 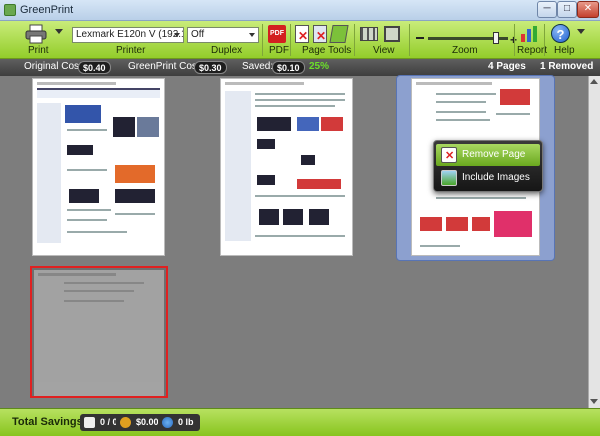 I want to click on close-button: ✕, so click(x=588, y=9).